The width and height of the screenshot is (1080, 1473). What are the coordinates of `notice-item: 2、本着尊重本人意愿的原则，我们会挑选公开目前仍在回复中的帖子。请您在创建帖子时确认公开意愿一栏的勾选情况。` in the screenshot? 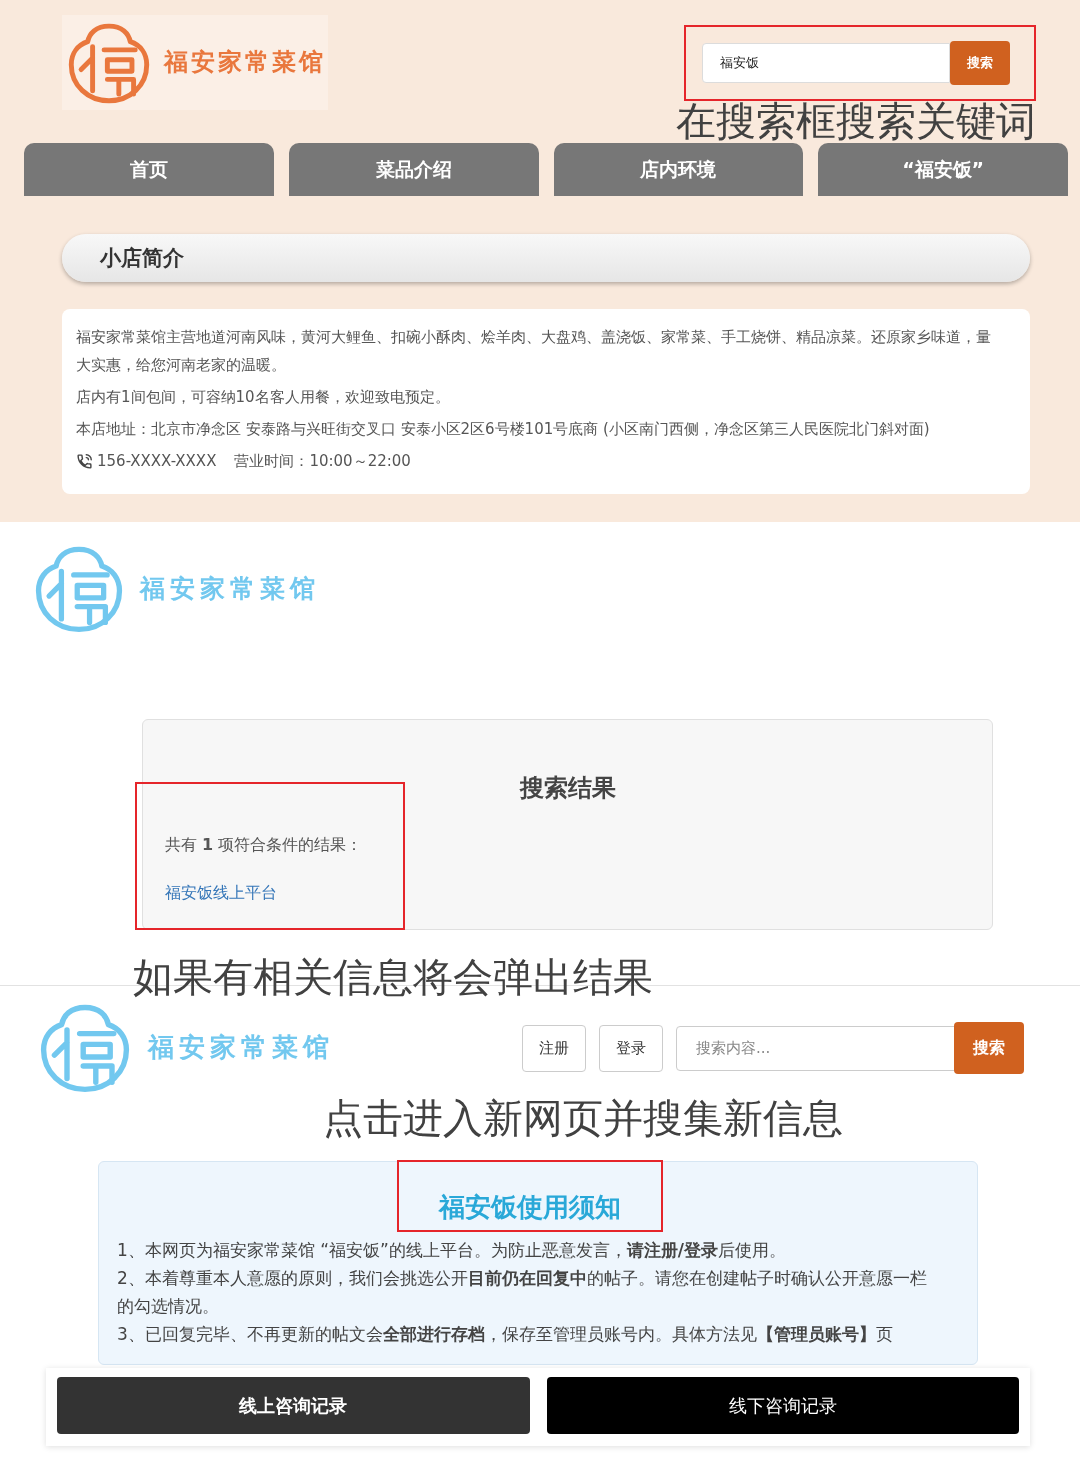 It's located at (522, 1292).